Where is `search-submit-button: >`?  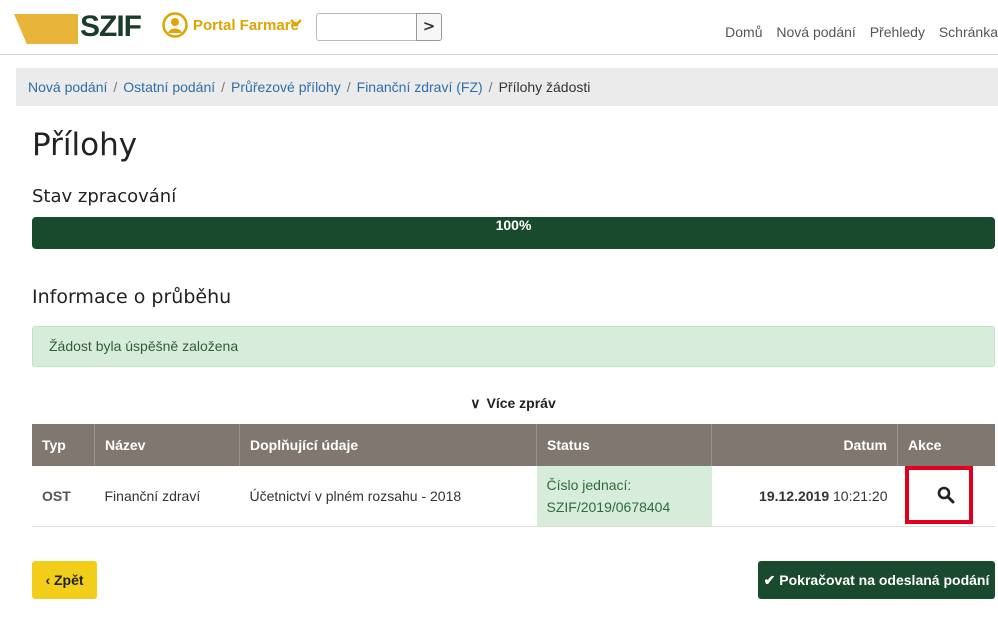 search-submit-button: > is located at coordinates (429, 27).